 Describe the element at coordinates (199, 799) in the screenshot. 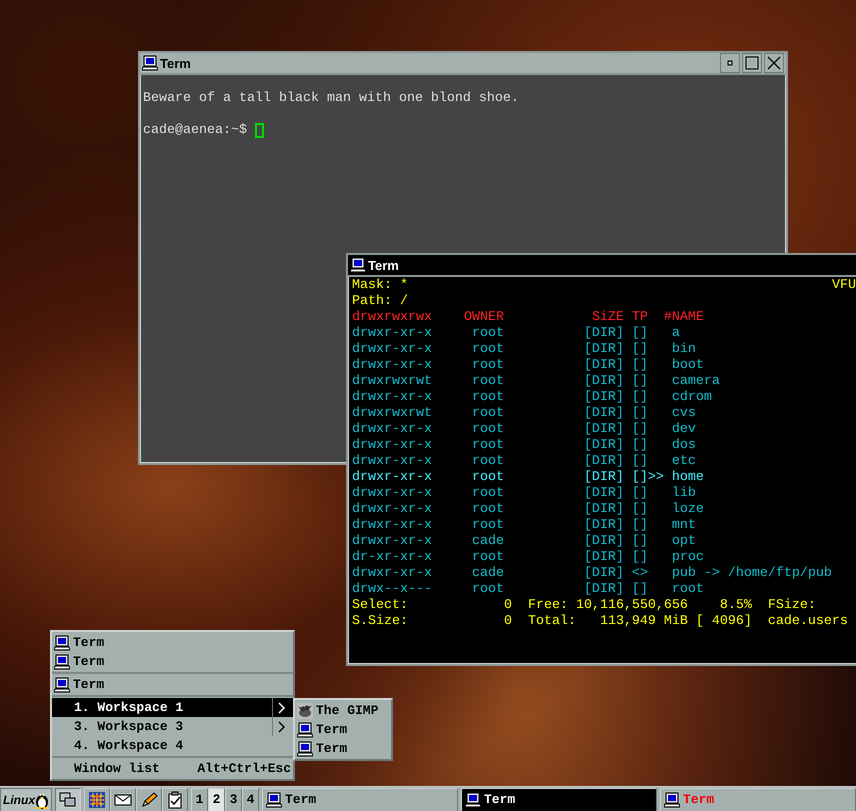

I see `workspace-button: 1` at that location.